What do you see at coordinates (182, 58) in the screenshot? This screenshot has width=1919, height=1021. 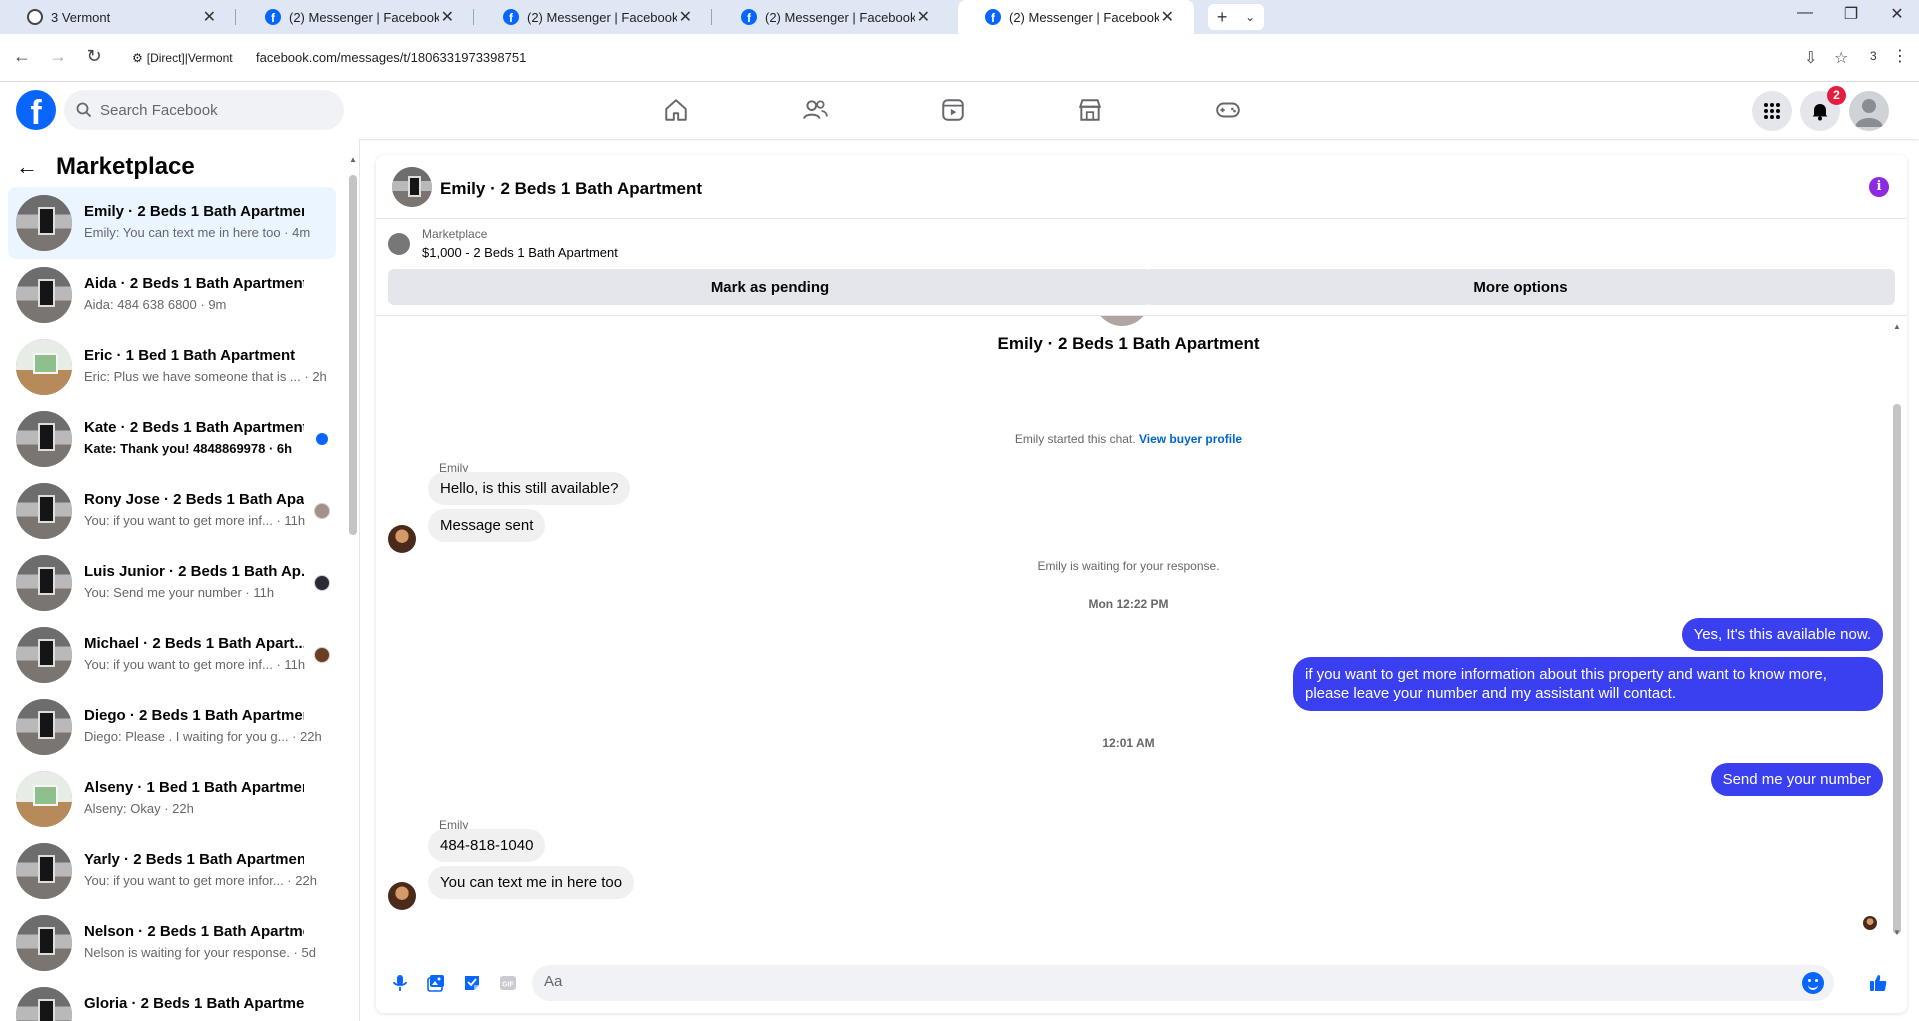 I see `site-info-chip: ⚙ [Direct]|Vermont` at bounding box center [182, 58].